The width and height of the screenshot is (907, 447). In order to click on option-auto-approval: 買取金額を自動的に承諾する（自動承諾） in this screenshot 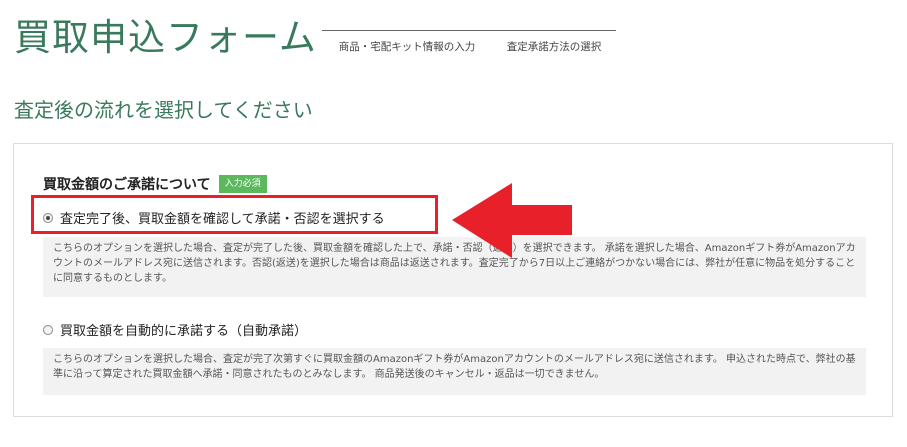, I will do `click(175, 329)`.